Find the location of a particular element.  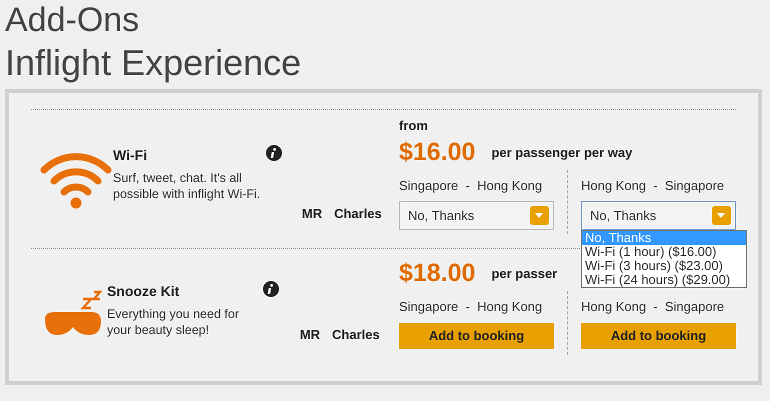

price-note: per passer is located at coordinates (524, 274).